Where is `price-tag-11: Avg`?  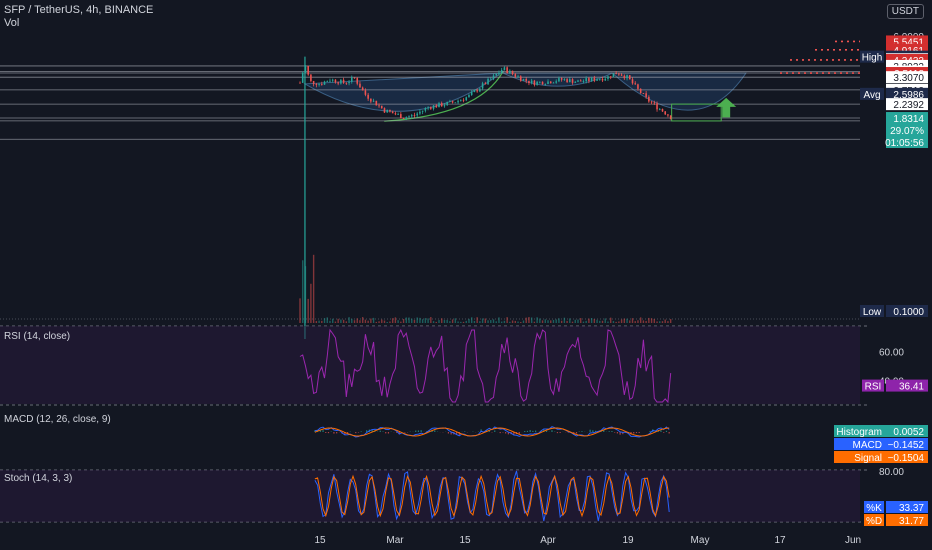
price-tag-11: Avg is located at coordinates (871, 95).